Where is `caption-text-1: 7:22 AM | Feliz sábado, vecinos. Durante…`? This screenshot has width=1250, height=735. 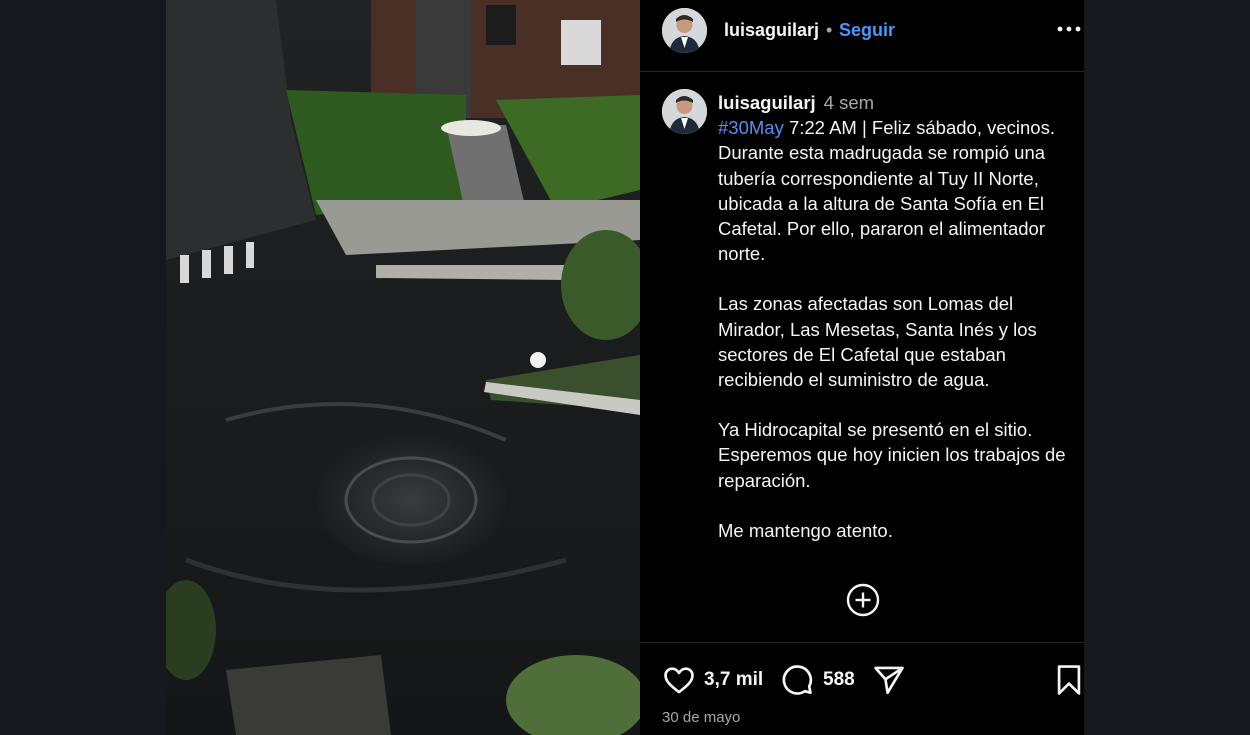 caption-text-1: 7:22 AM | Feliz sábado, vecinos. Durante… is located at coordinates (886, 191).